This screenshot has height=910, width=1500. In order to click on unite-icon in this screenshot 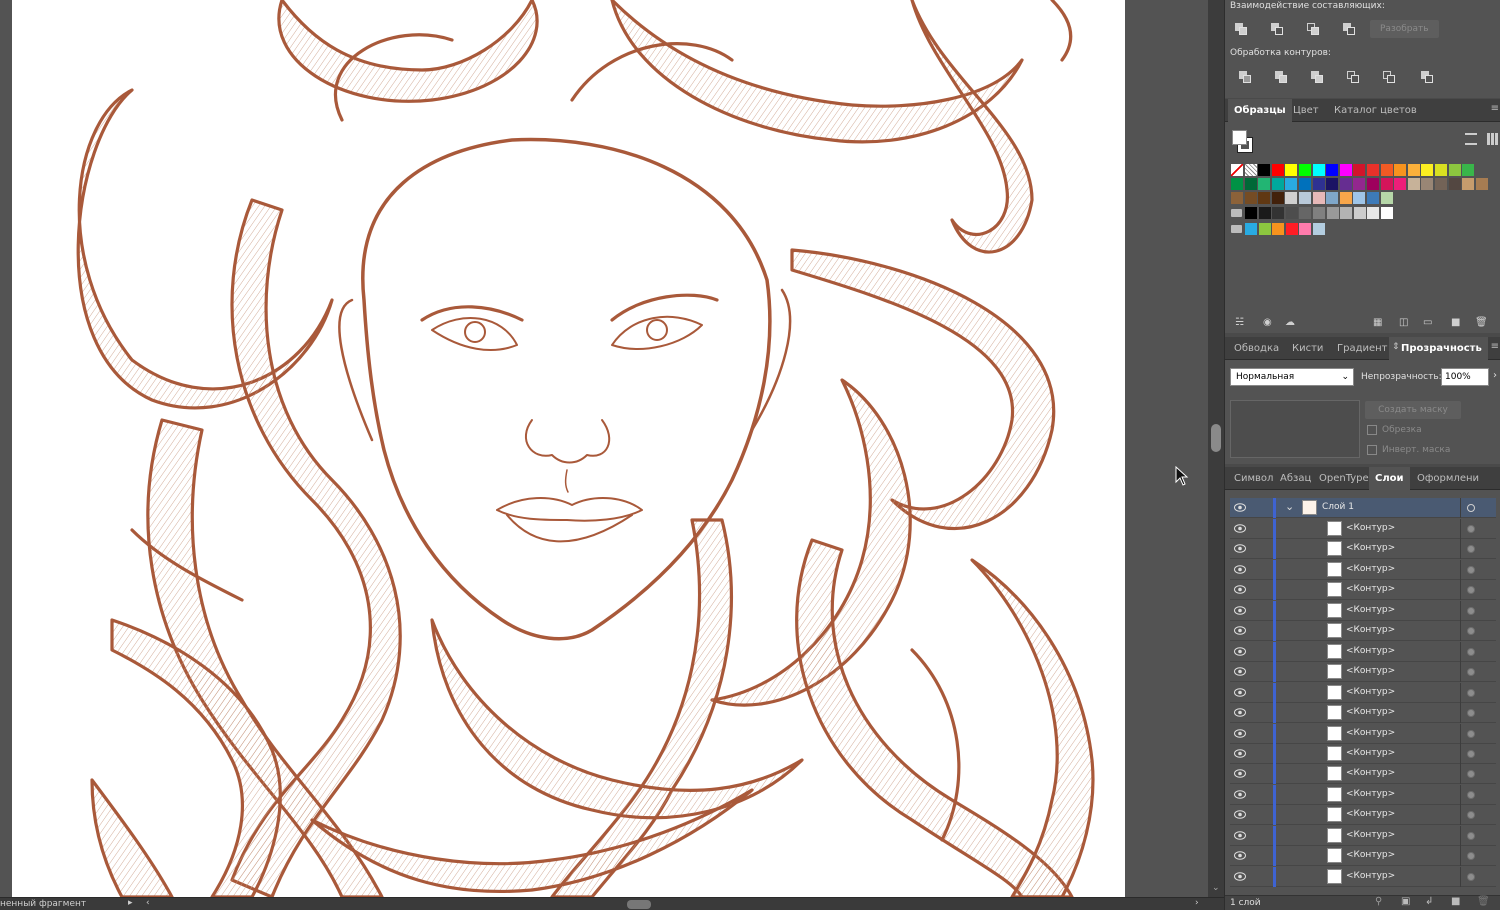, I will do `click(1241, 29)`.